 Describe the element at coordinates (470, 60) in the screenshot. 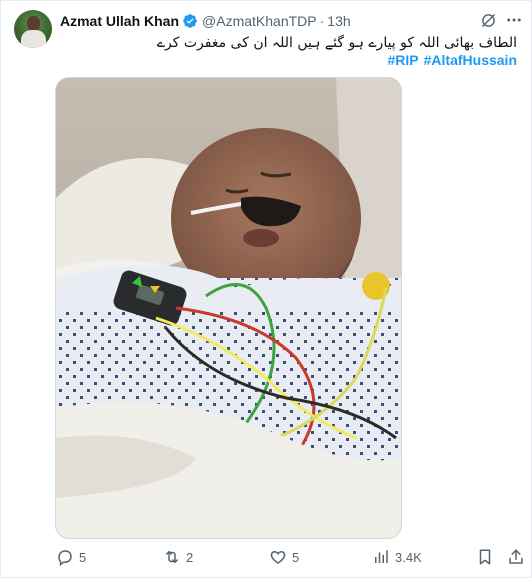

I see `hashtag-altafhussain: #AltafHussain` at that location.